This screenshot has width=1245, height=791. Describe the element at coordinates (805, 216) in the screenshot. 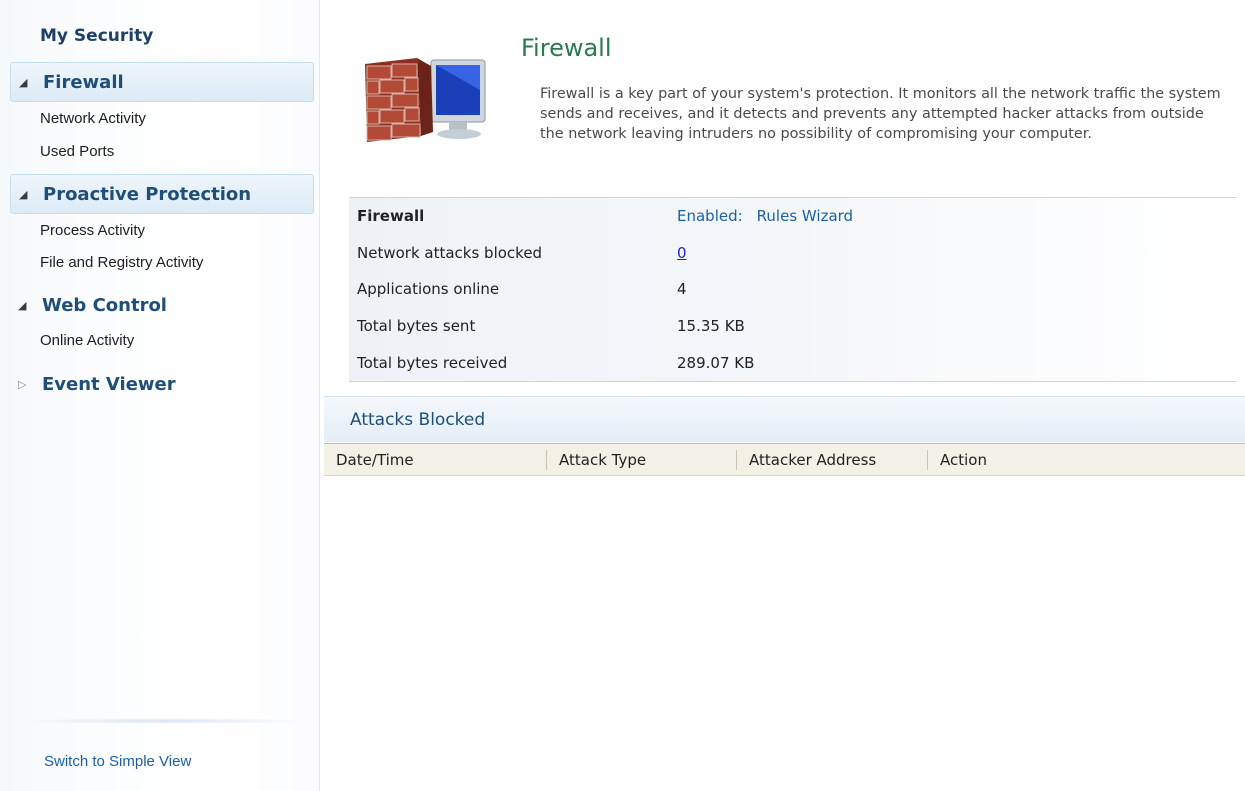

I see `rules-wizard-link: Rules Wizard` at that location.